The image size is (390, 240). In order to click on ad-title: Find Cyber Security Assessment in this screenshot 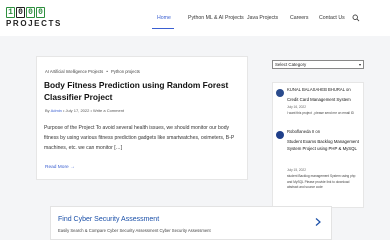, I will do `click(108, 219)`.